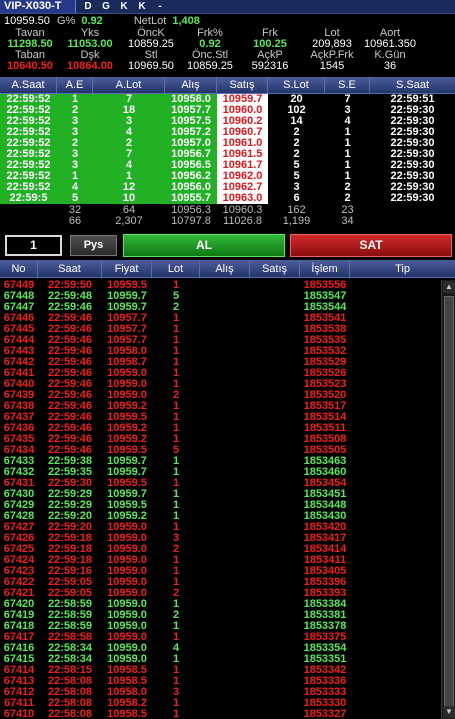 This screenshot has height=719, width=455. I want to click on col-s-e: S.E, so click(347, 85).